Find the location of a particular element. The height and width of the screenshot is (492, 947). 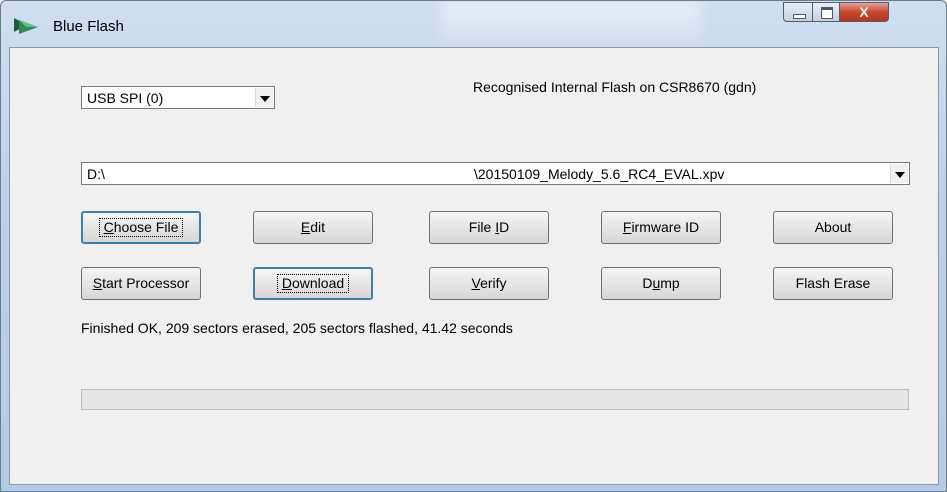

window-title: Blue Flash is located at coordinates (88, 26).